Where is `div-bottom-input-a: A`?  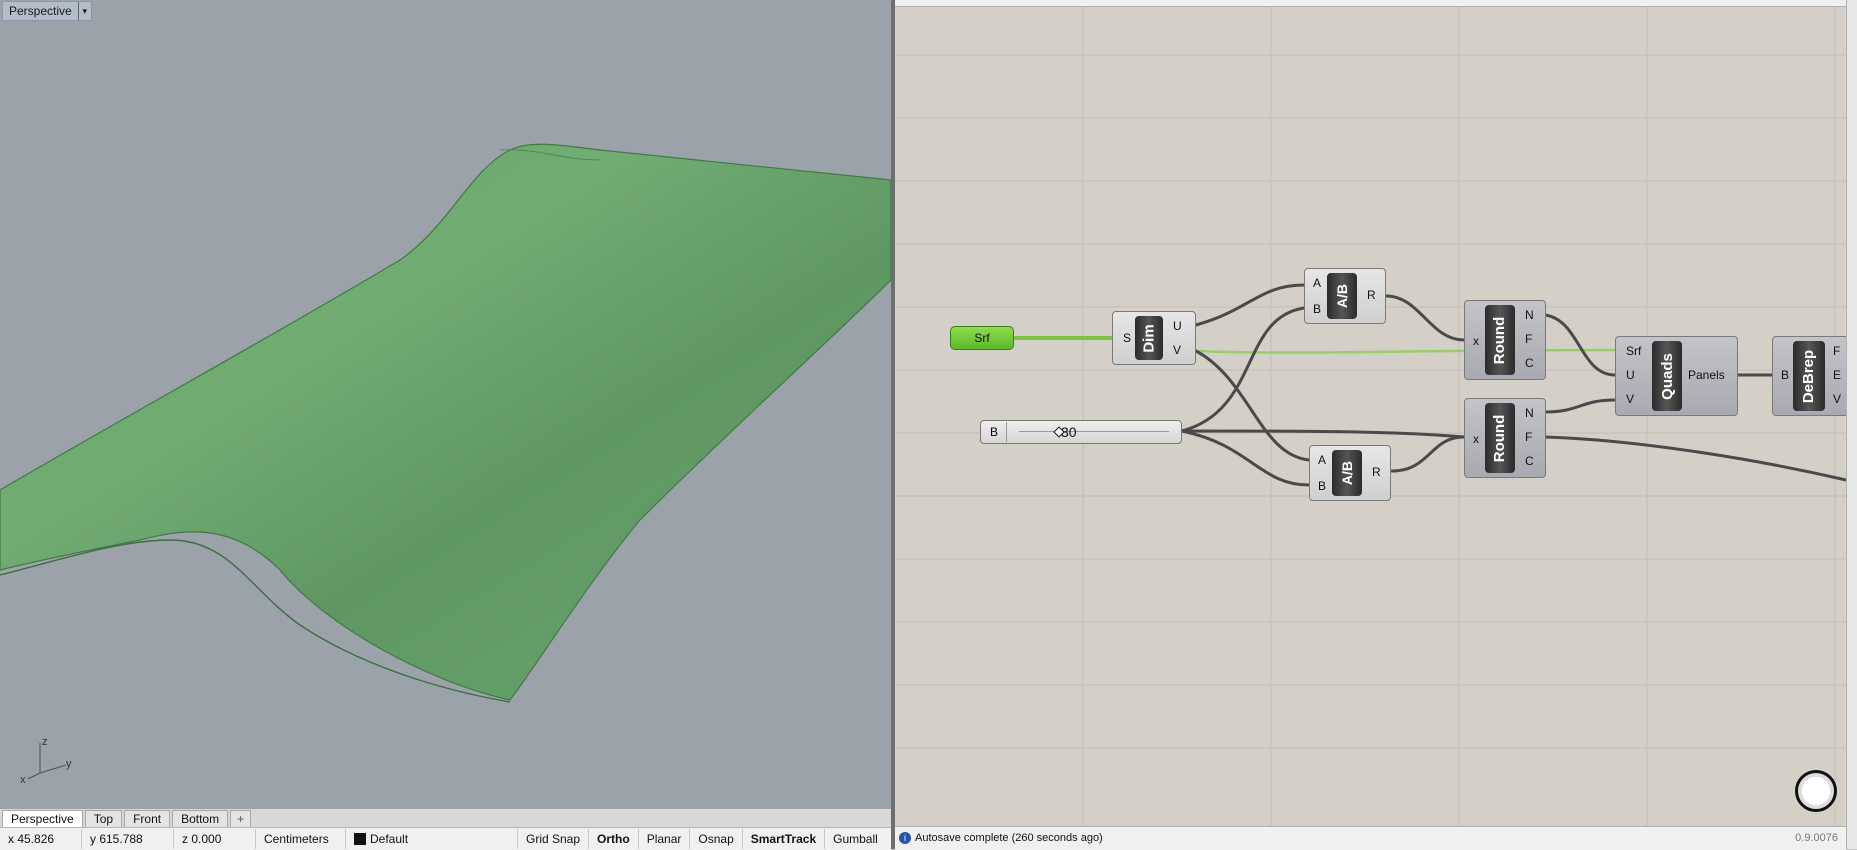
div-bottom-input-a: A is located at coordinates (1322, 460).